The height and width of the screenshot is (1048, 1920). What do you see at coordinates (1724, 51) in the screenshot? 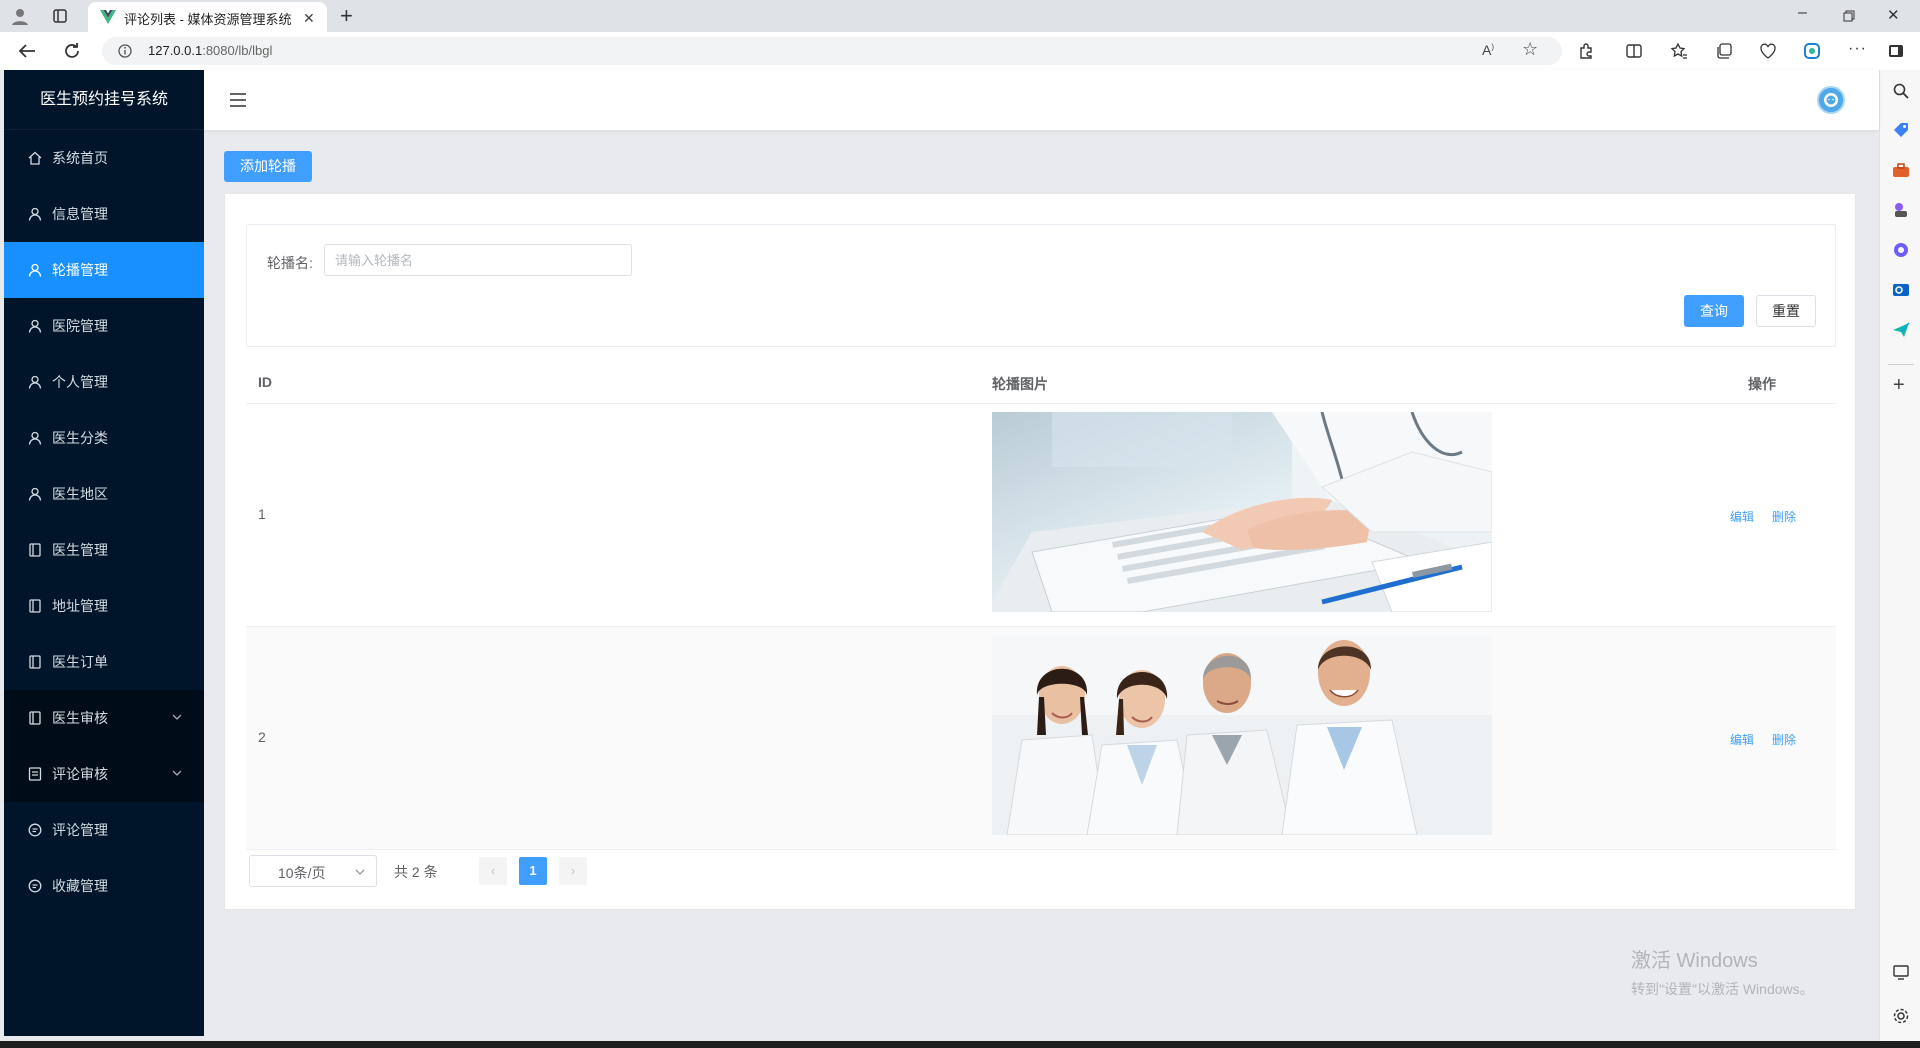
I see `collections-icon` at bounding box center [1724, 51].